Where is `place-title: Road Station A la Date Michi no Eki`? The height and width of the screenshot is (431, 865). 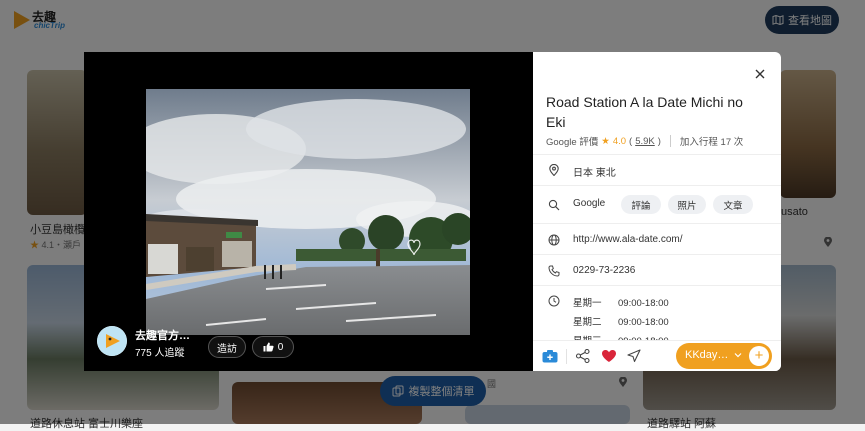 place-title: Road Station A la Date Michi no Eki is located at coordinates (644, 112).